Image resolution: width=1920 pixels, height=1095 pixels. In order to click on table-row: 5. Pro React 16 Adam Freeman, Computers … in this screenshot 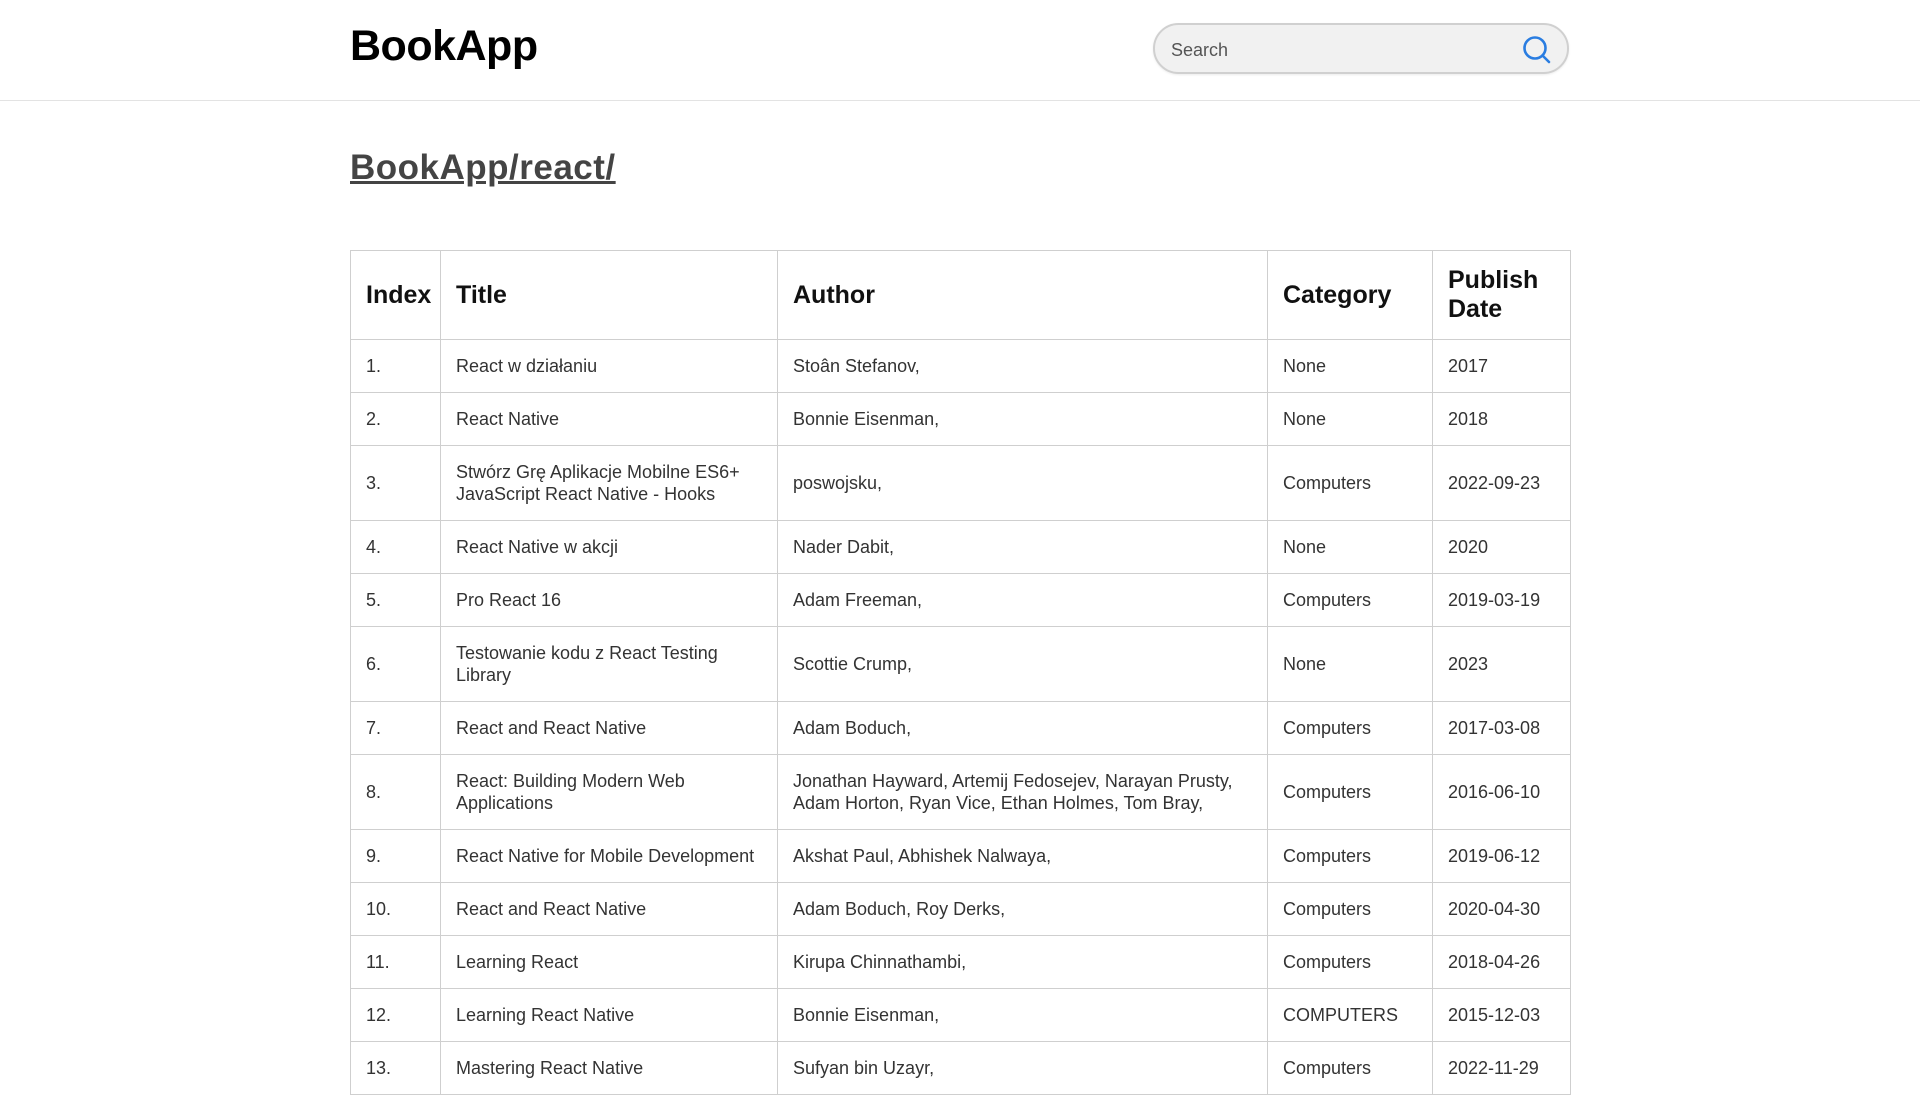, I will do `click(960, 600)`.